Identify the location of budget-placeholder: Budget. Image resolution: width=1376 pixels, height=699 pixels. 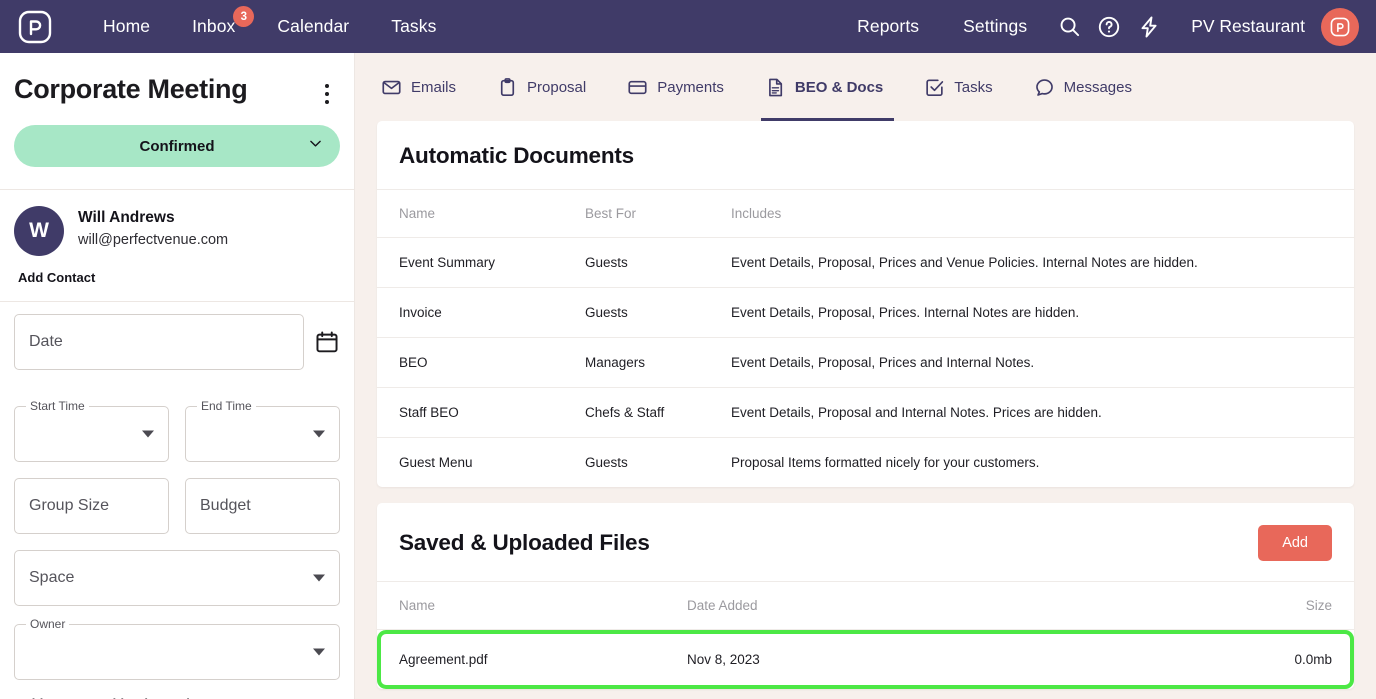
(225, 505).